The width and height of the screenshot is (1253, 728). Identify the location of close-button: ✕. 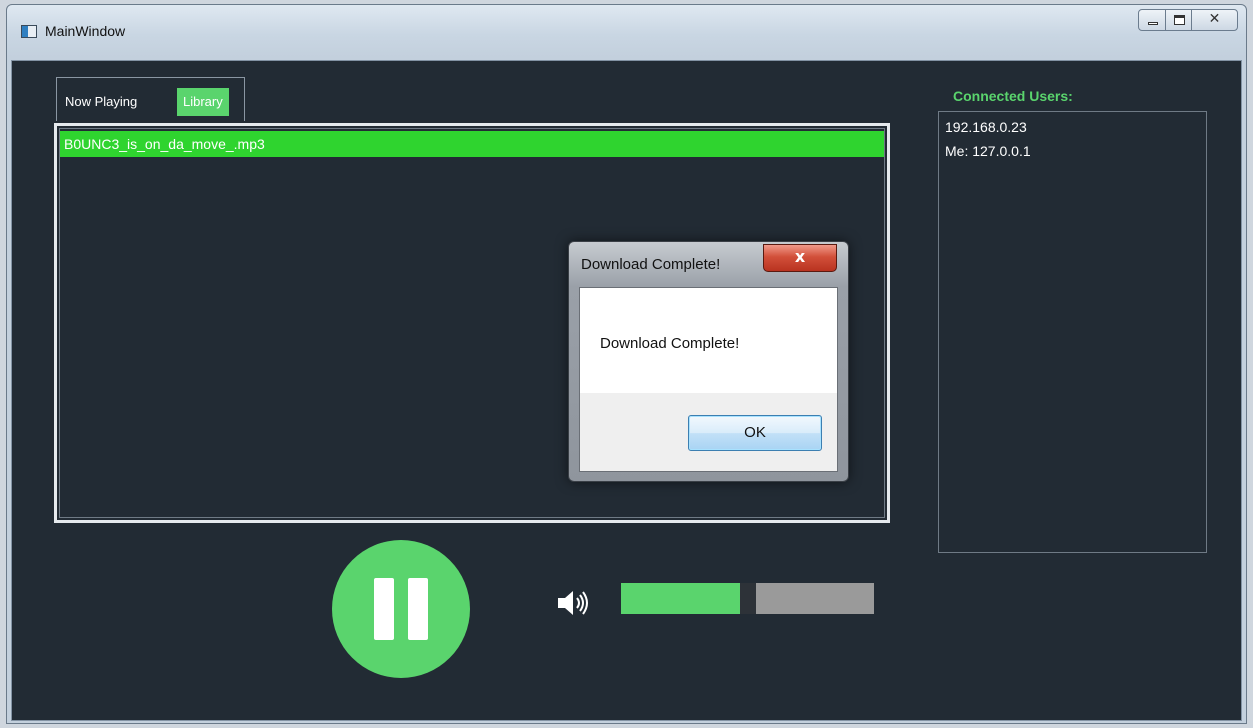
(1214, 20).